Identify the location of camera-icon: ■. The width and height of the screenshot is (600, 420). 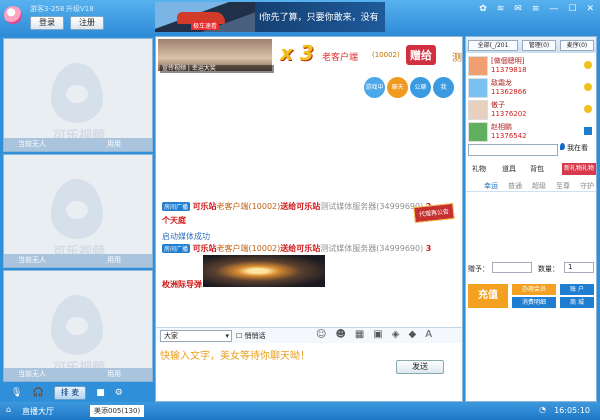
(100, 393).